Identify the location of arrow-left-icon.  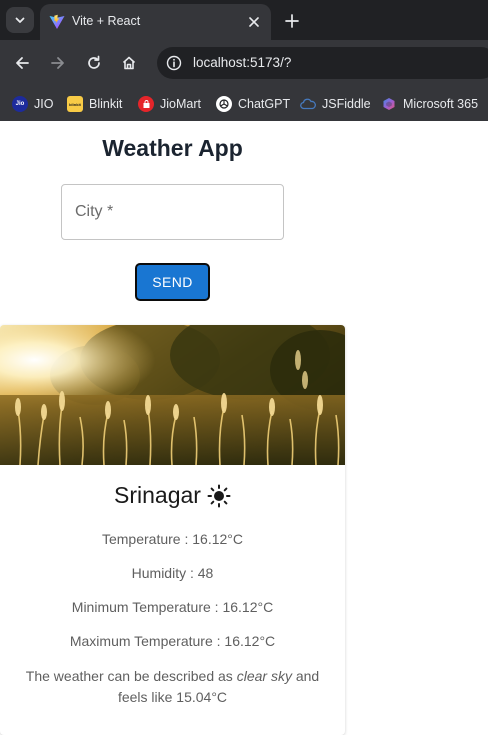
(22, 63).